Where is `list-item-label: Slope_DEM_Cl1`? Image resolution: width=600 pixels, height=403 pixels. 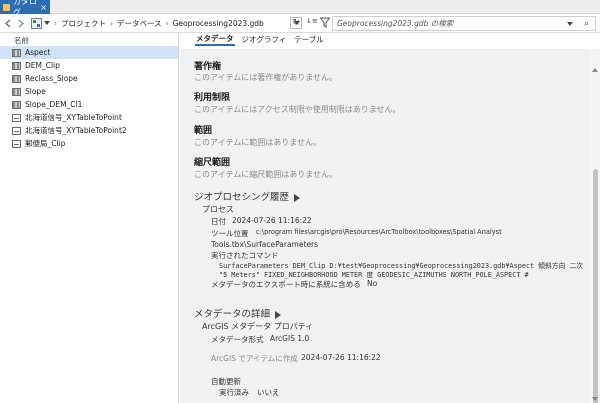 list-item-label: Slope_DEM_Cl1 is located at coordinates (54, 104).